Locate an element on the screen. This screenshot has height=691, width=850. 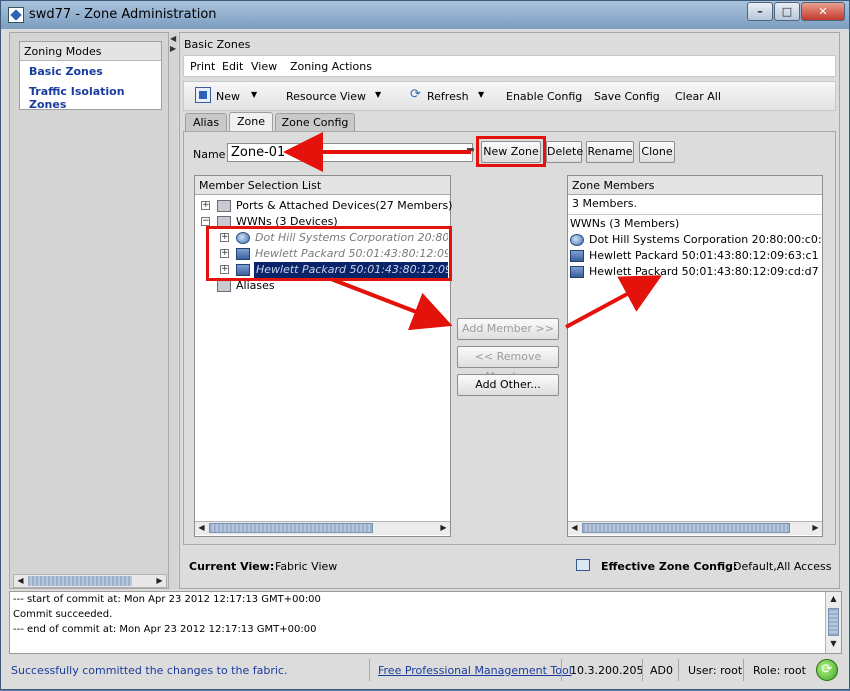
tree-row-ports: + Ports & Attached Devices(27 Members) is located at coordinates (325, 206).